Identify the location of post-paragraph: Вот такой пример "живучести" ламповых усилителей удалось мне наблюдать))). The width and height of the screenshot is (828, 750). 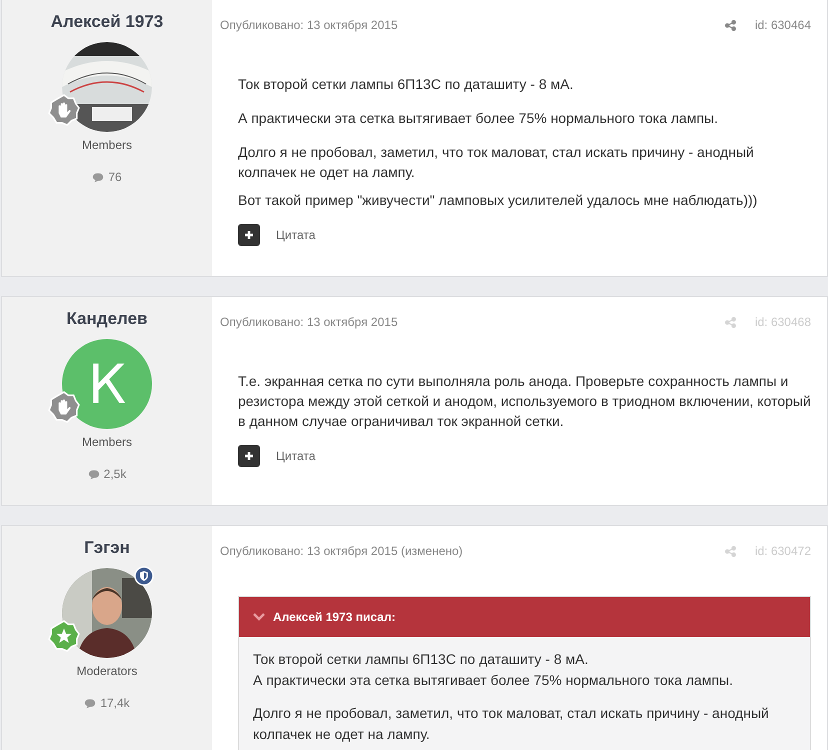
(498, 200).